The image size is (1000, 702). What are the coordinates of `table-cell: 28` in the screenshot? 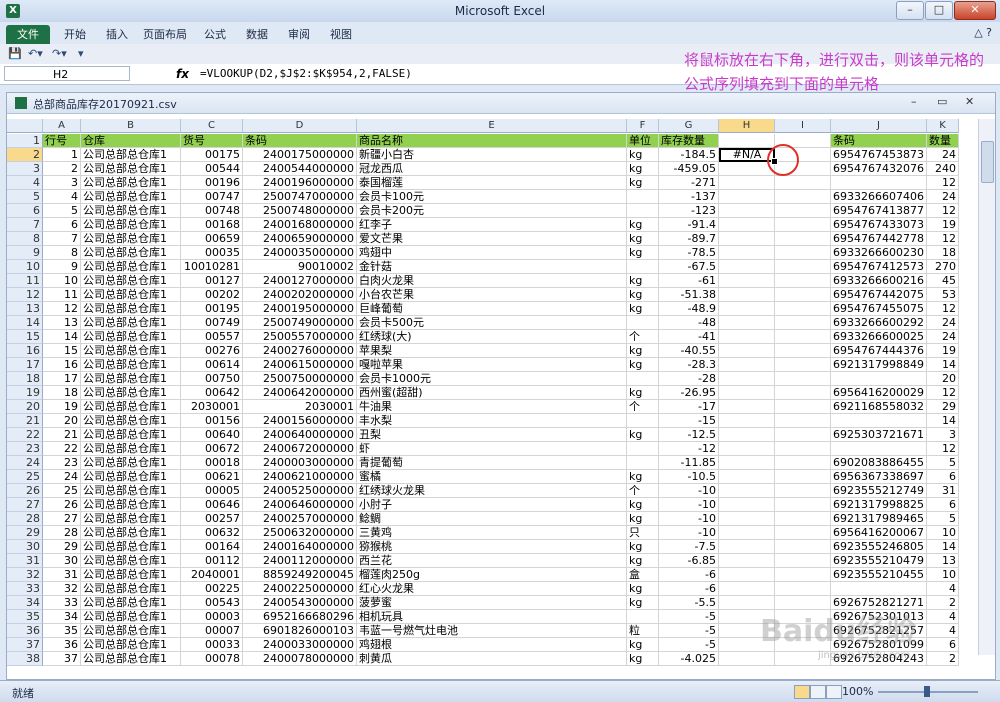 It's located at (62, 533).